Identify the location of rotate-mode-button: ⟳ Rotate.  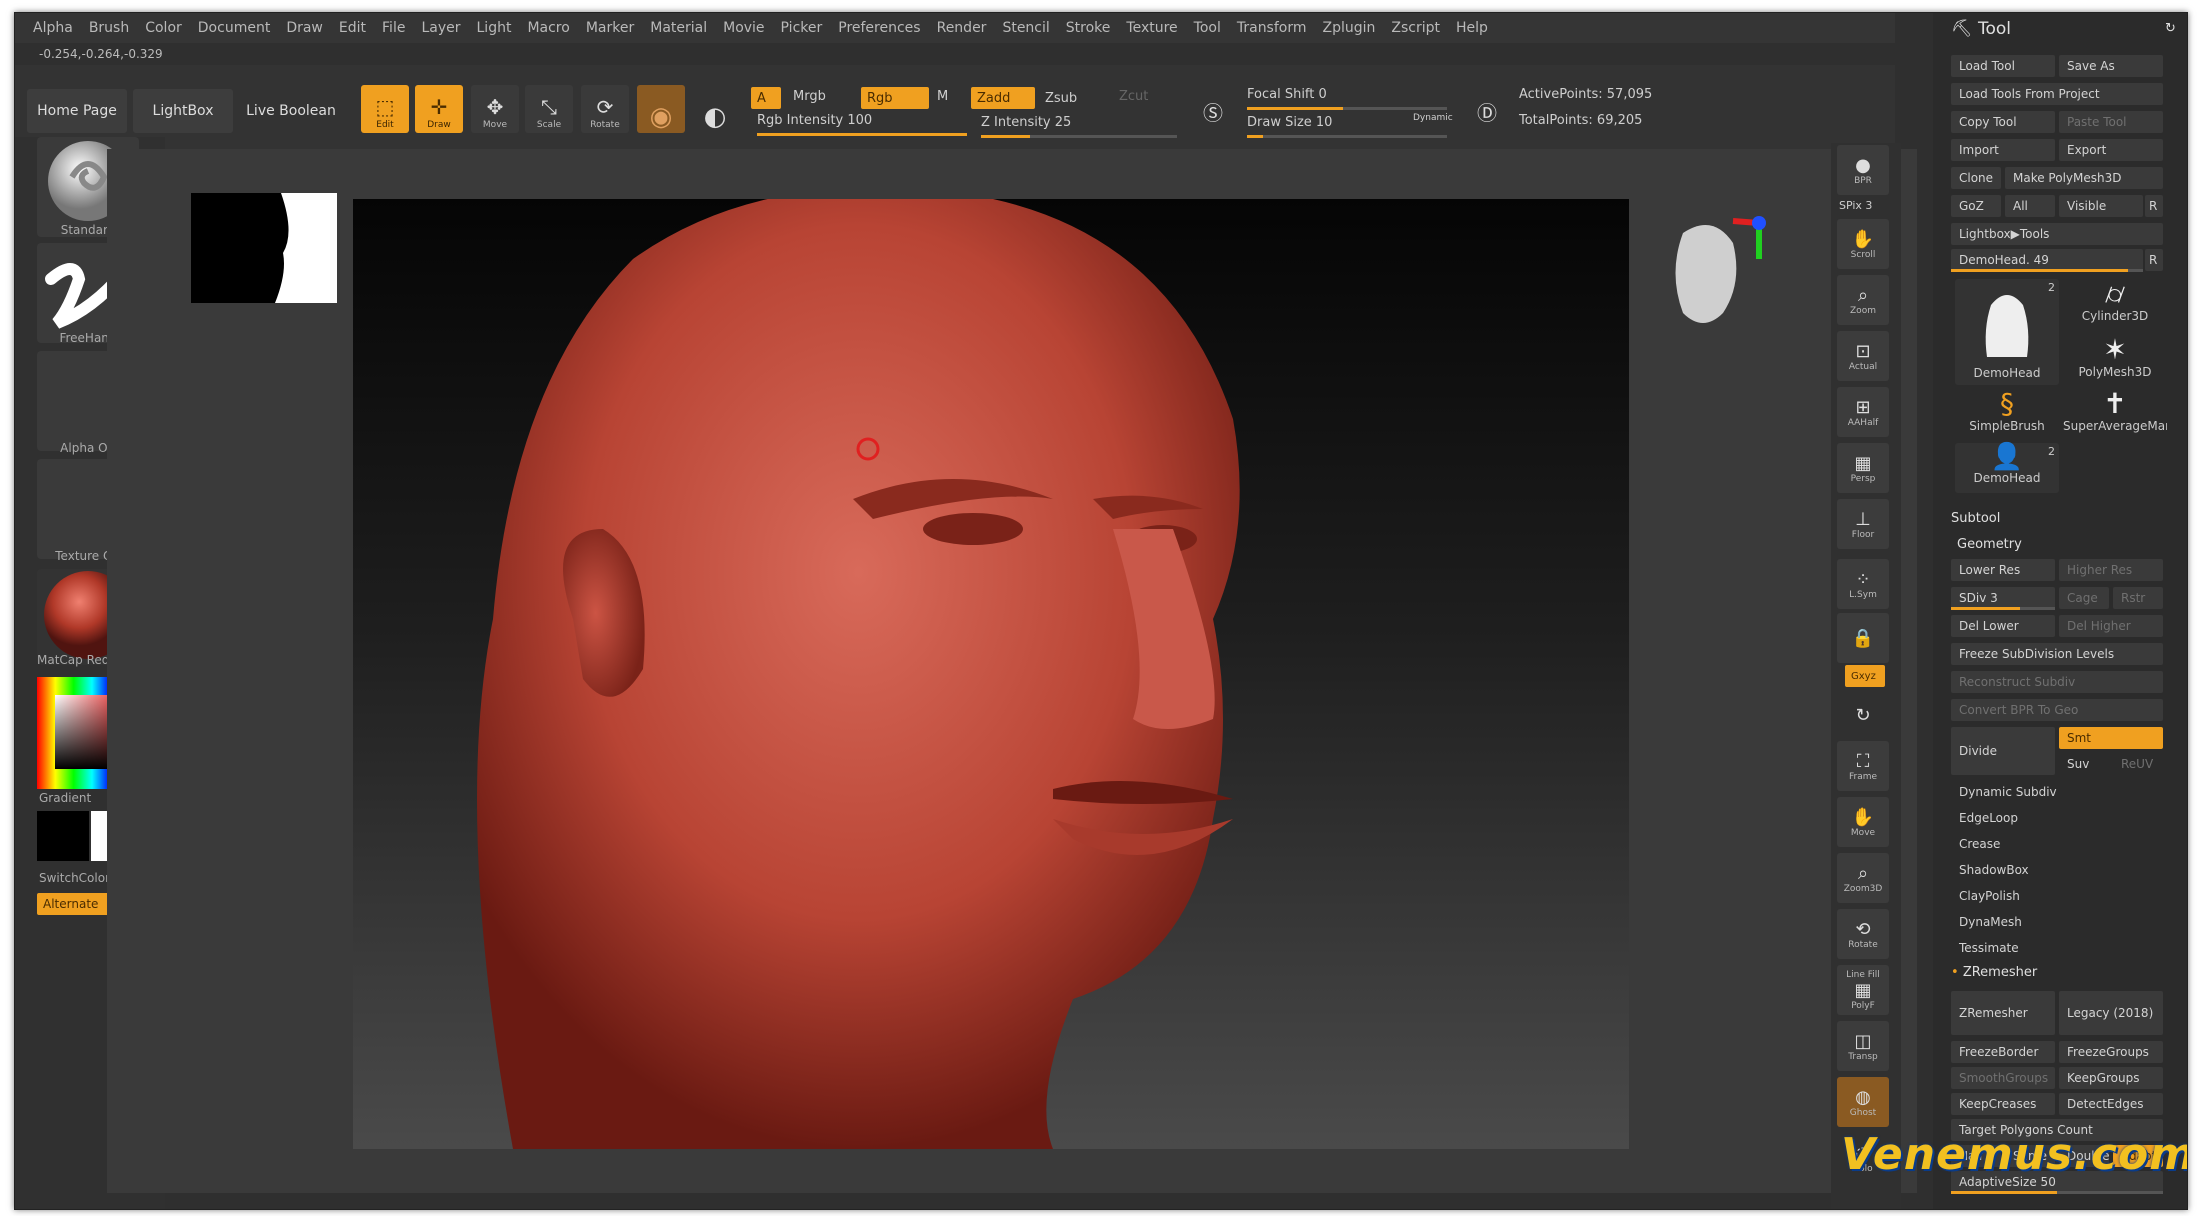
(605, 109).